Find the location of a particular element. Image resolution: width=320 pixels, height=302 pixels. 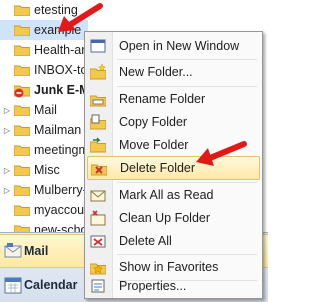

menu-item-label: Open in New Window is located at coordinates (179, 46).